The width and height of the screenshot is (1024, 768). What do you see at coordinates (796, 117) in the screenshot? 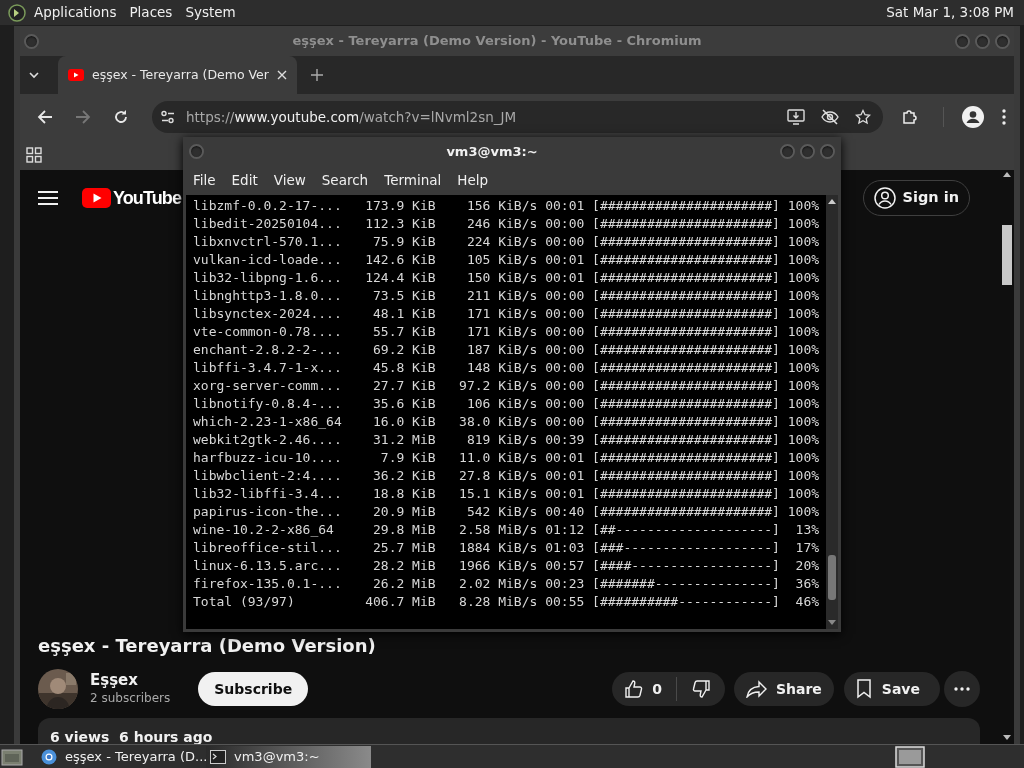
I see `install-icon` at bounding box center [796, 117].